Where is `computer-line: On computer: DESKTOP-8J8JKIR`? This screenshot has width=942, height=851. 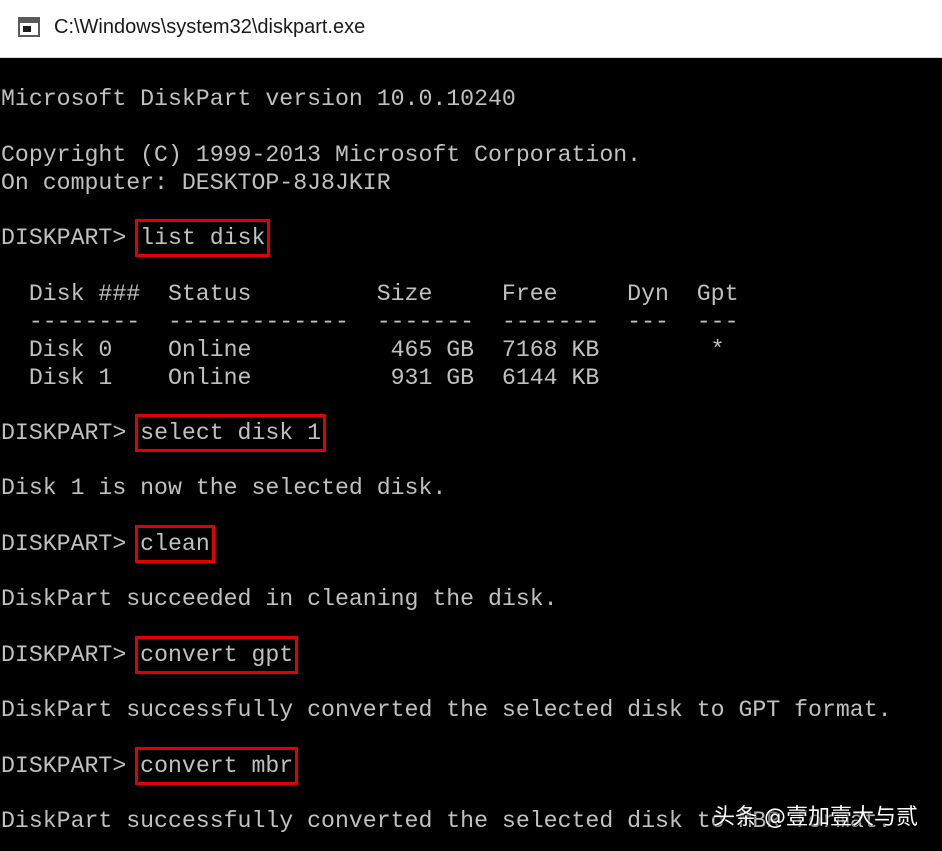 computer-line: On computer: DESKTOP-8J8JKIR is located at coordinates (196, 183).